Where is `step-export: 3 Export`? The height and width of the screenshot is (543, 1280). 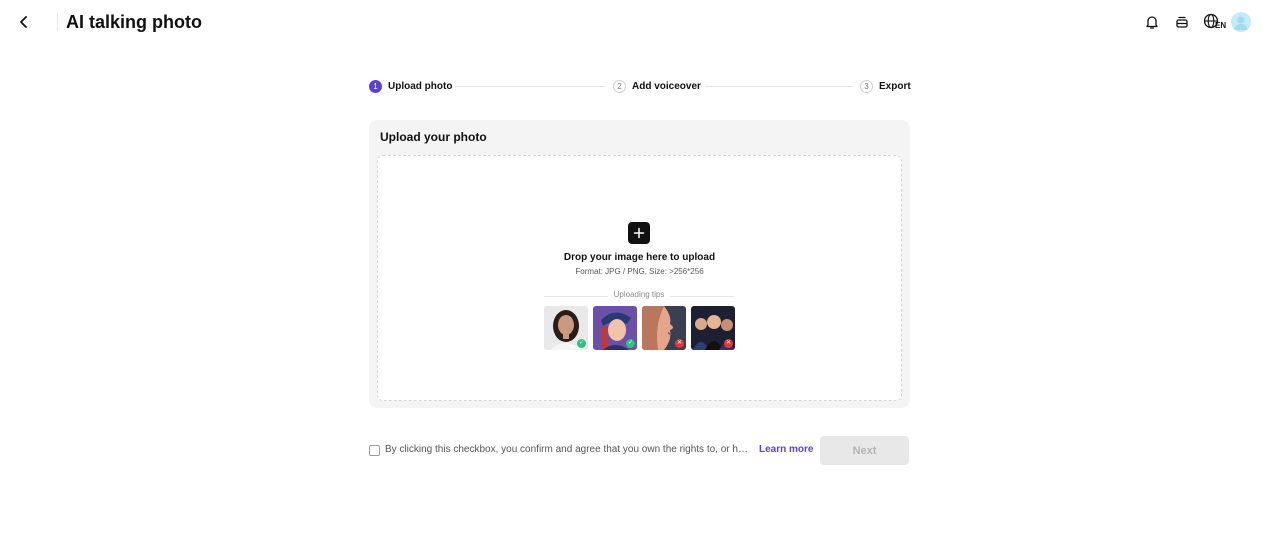
step-export: 3 Export is located at coordinates (885, 86).